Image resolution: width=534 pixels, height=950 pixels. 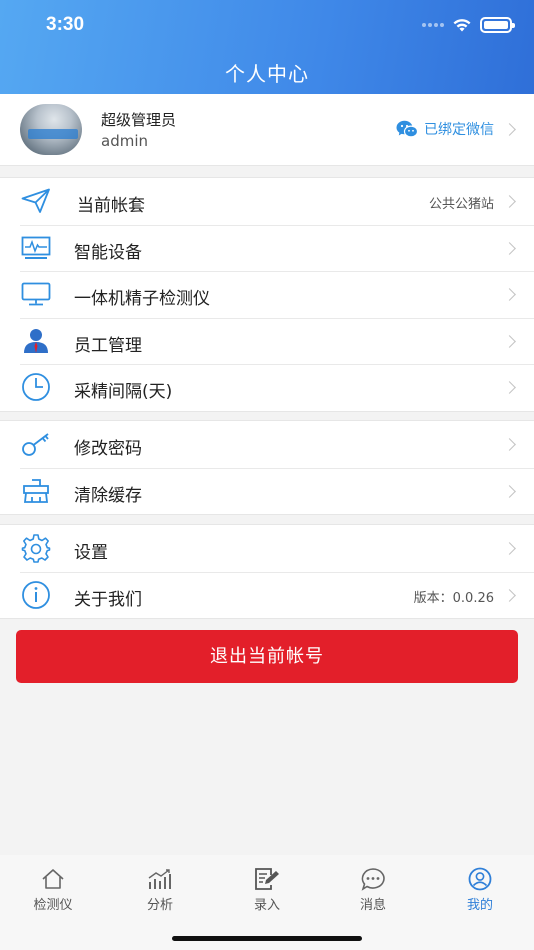 I want to click on edit-icon, so click(x=267, y=879).